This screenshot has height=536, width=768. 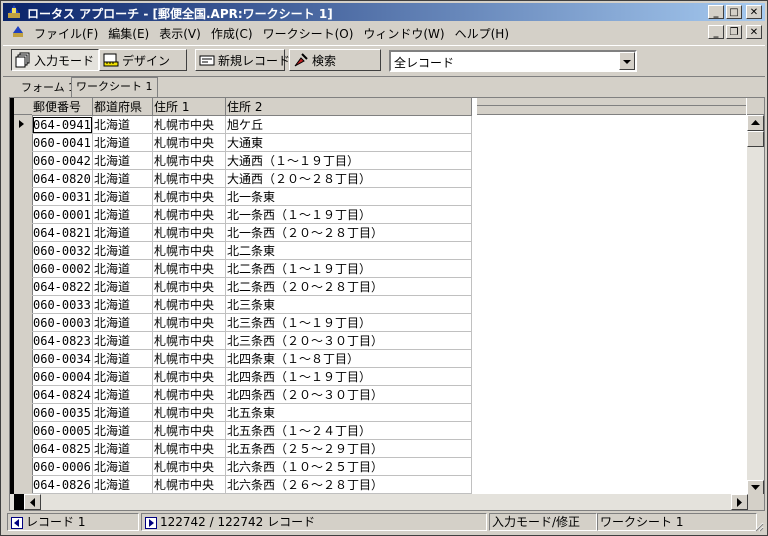 I want to click on table-row: 060-0042 北海道 札幌市中央 大通西（１～１９丁目）, so click(x=252, y=160).